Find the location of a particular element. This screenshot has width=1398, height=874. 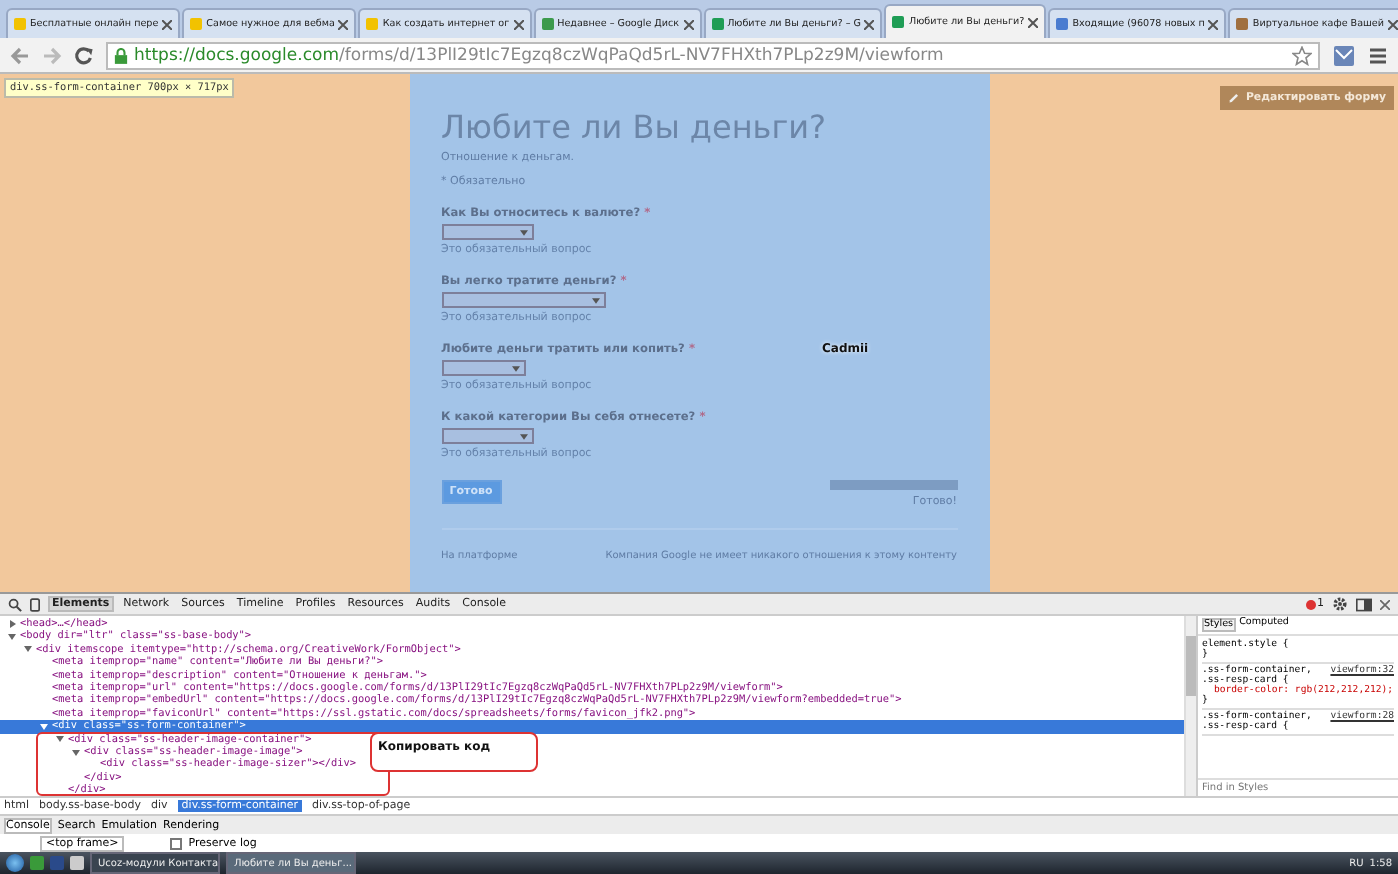

back-icon is located at coordinates (20, 55).